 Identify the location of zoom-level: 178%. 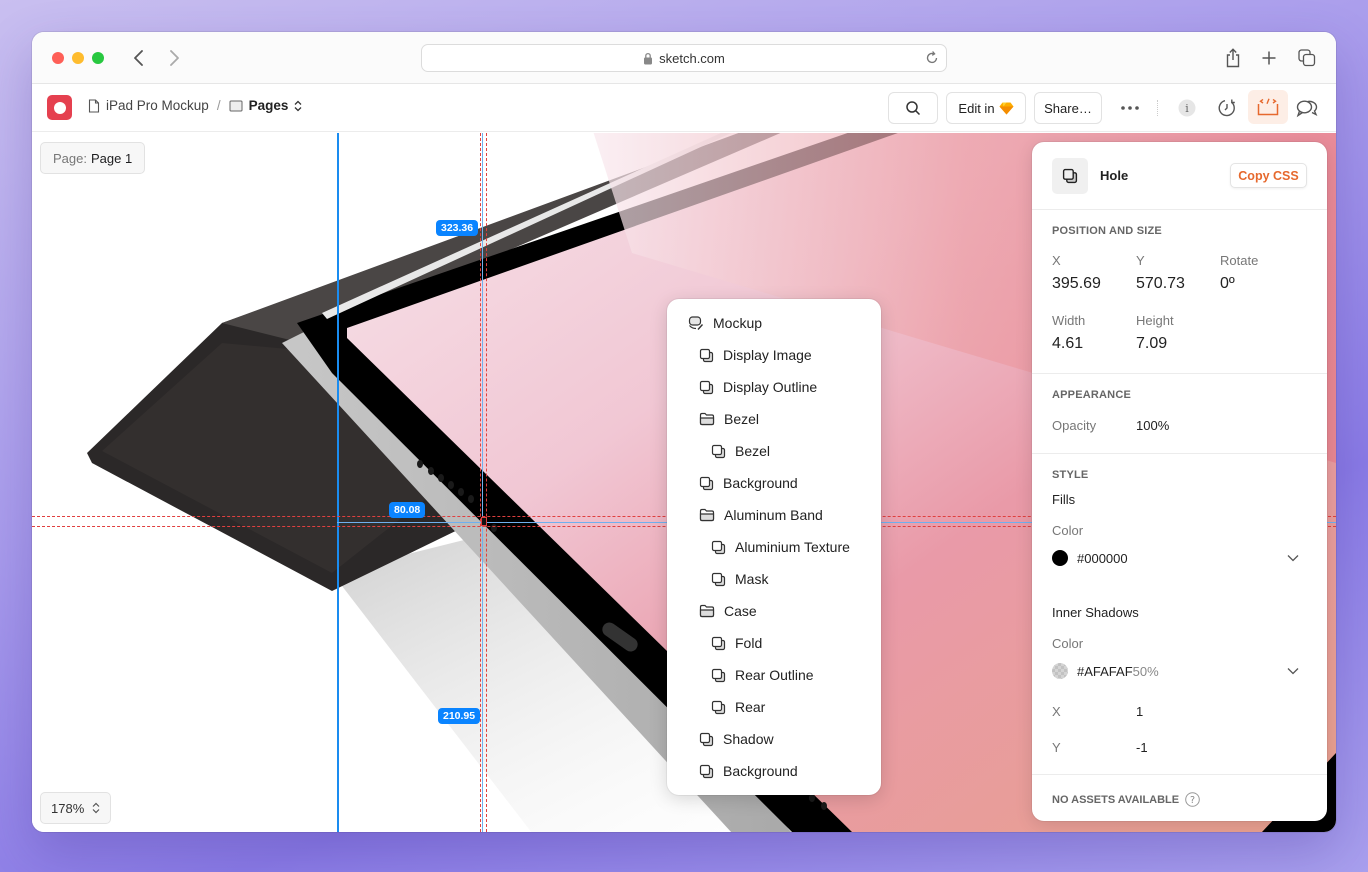
(68, 808).